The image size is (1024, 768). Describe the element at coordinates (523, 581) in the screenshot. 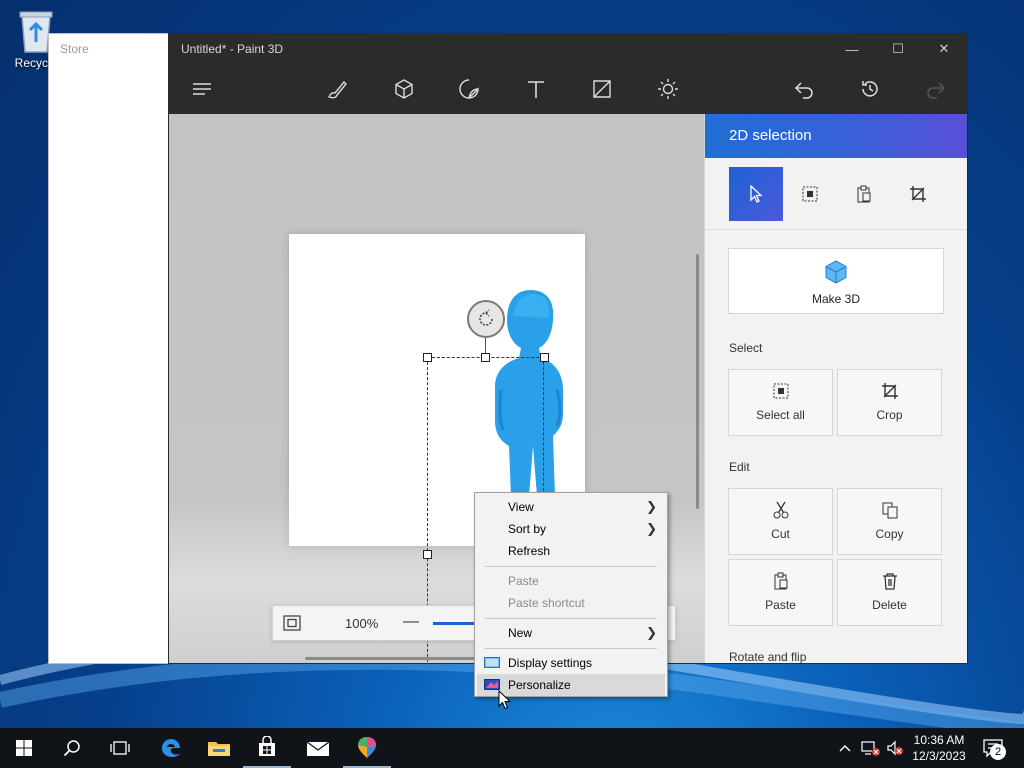

I see `menu-item-paste-label: Paste` at that location.